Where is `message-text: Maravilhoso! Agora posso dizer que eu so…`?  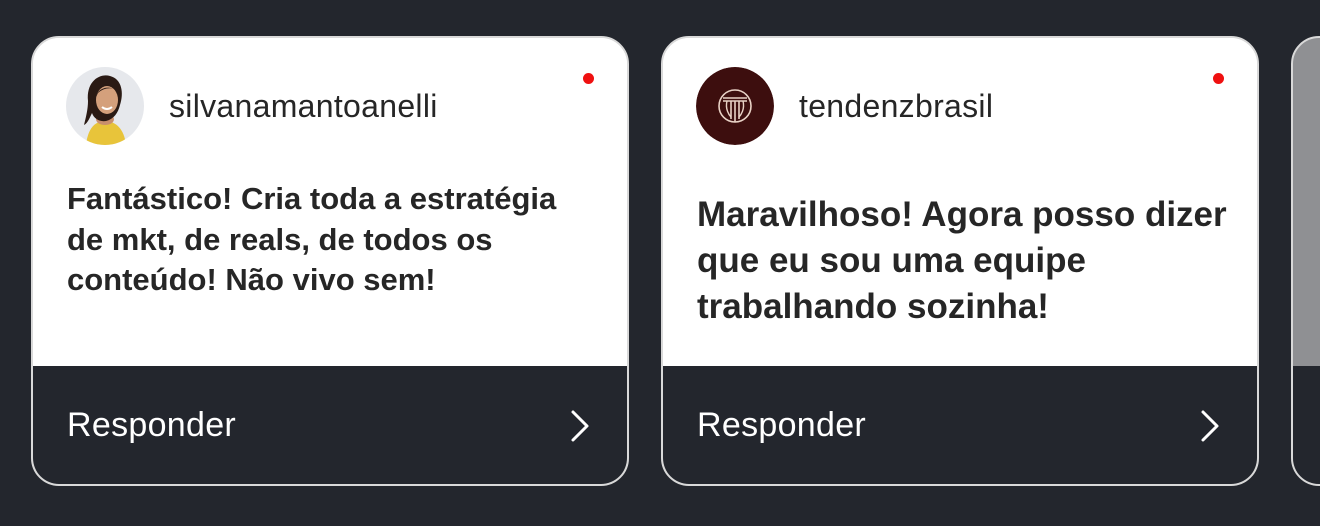 message-text: Maravilhoso! Agora posso dizer que eu so… is located at coordinates (962, 260).